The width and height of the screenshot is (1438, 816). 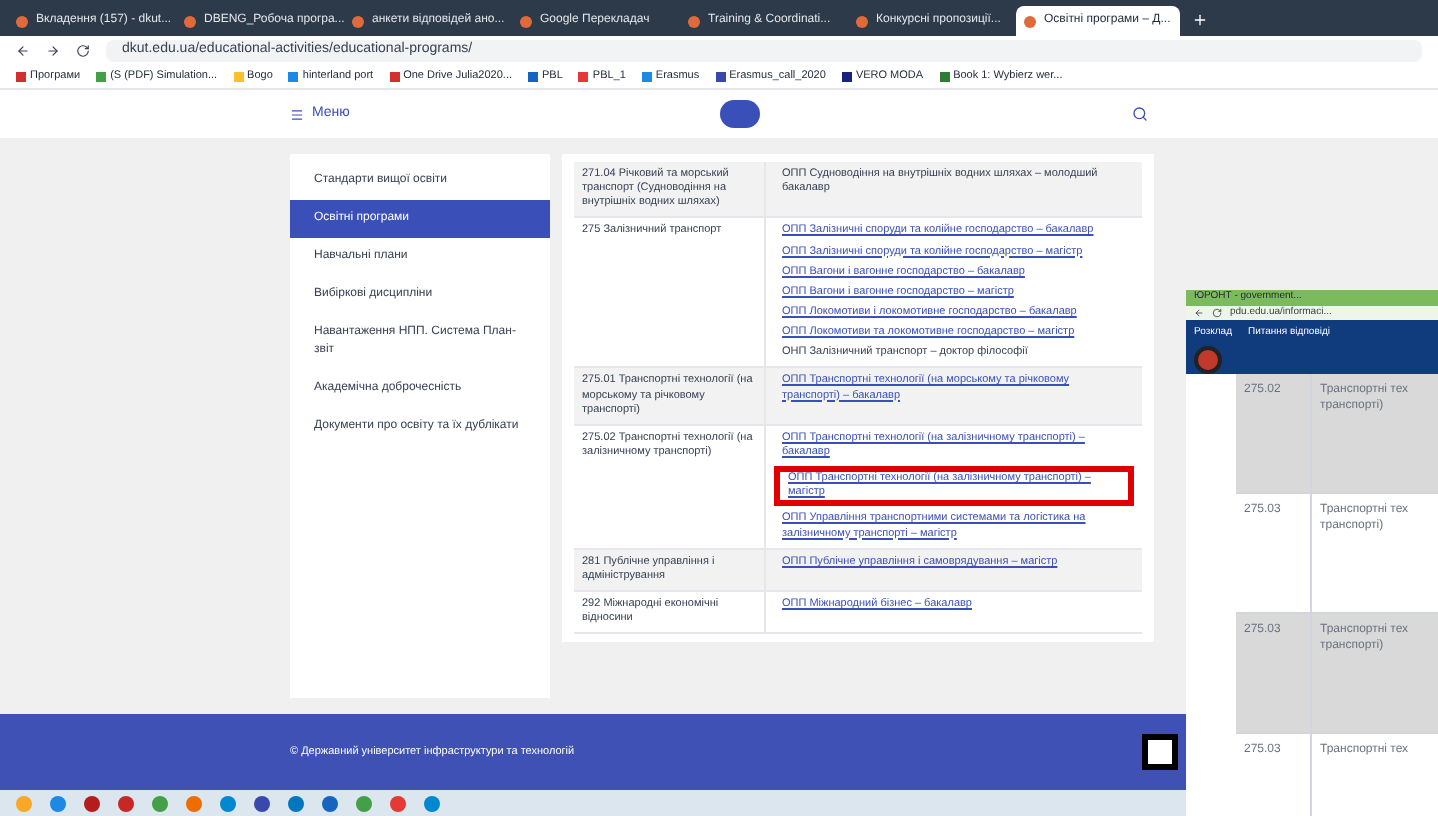 What do you see at coordinates (297, 114) in the screenshot?
I see `menu-icon` at bounding box center [297, 114].